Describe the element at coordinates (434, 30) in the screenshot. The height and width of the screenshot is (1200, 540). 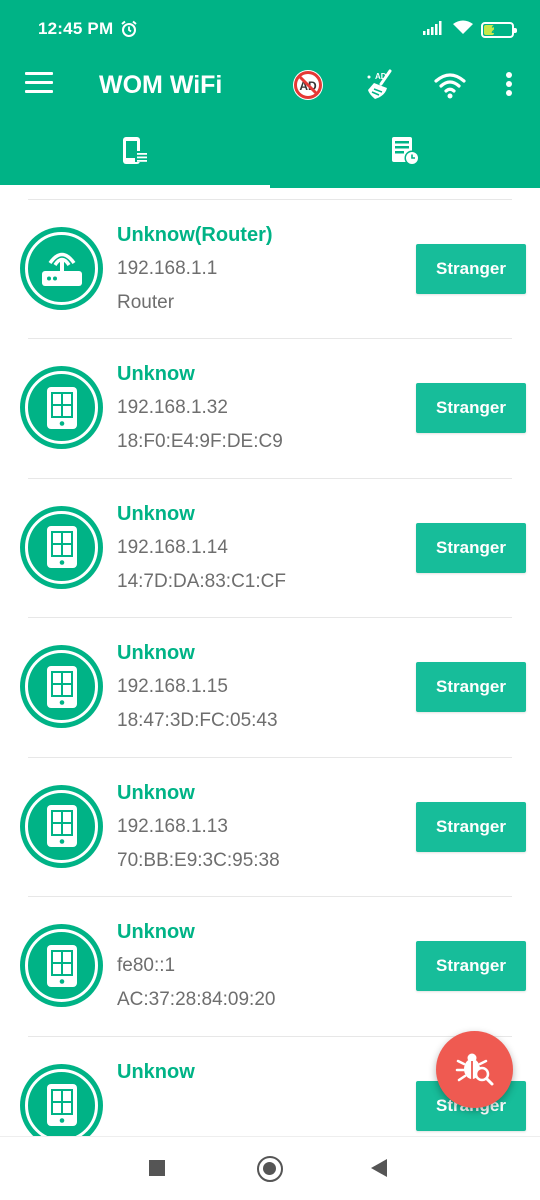
I see `signal-icon` at that location.